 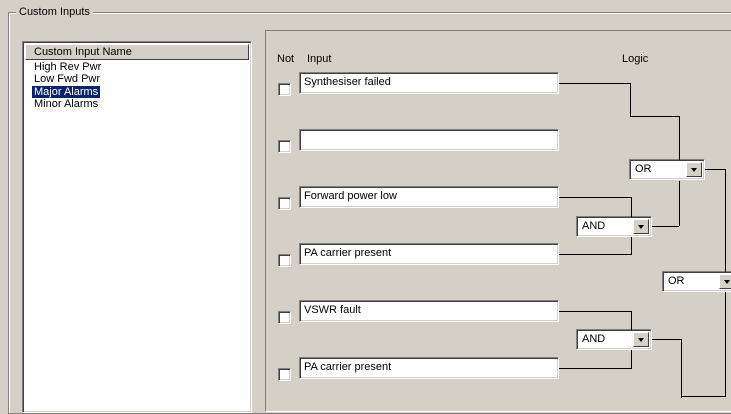 What do you see at coordinates (429, 83) in the screenshot?
I see `input-field-1: Synthesiser failed` at bounding box center [429, 83].